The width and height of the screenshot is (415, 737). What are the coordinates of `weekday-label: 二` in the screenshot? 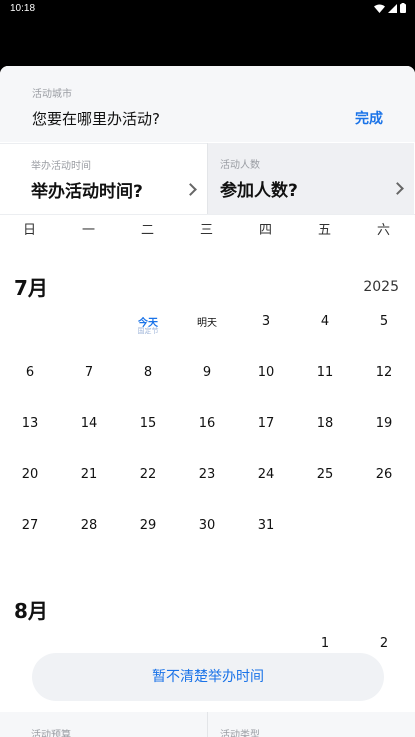 It's located at (147, 230).